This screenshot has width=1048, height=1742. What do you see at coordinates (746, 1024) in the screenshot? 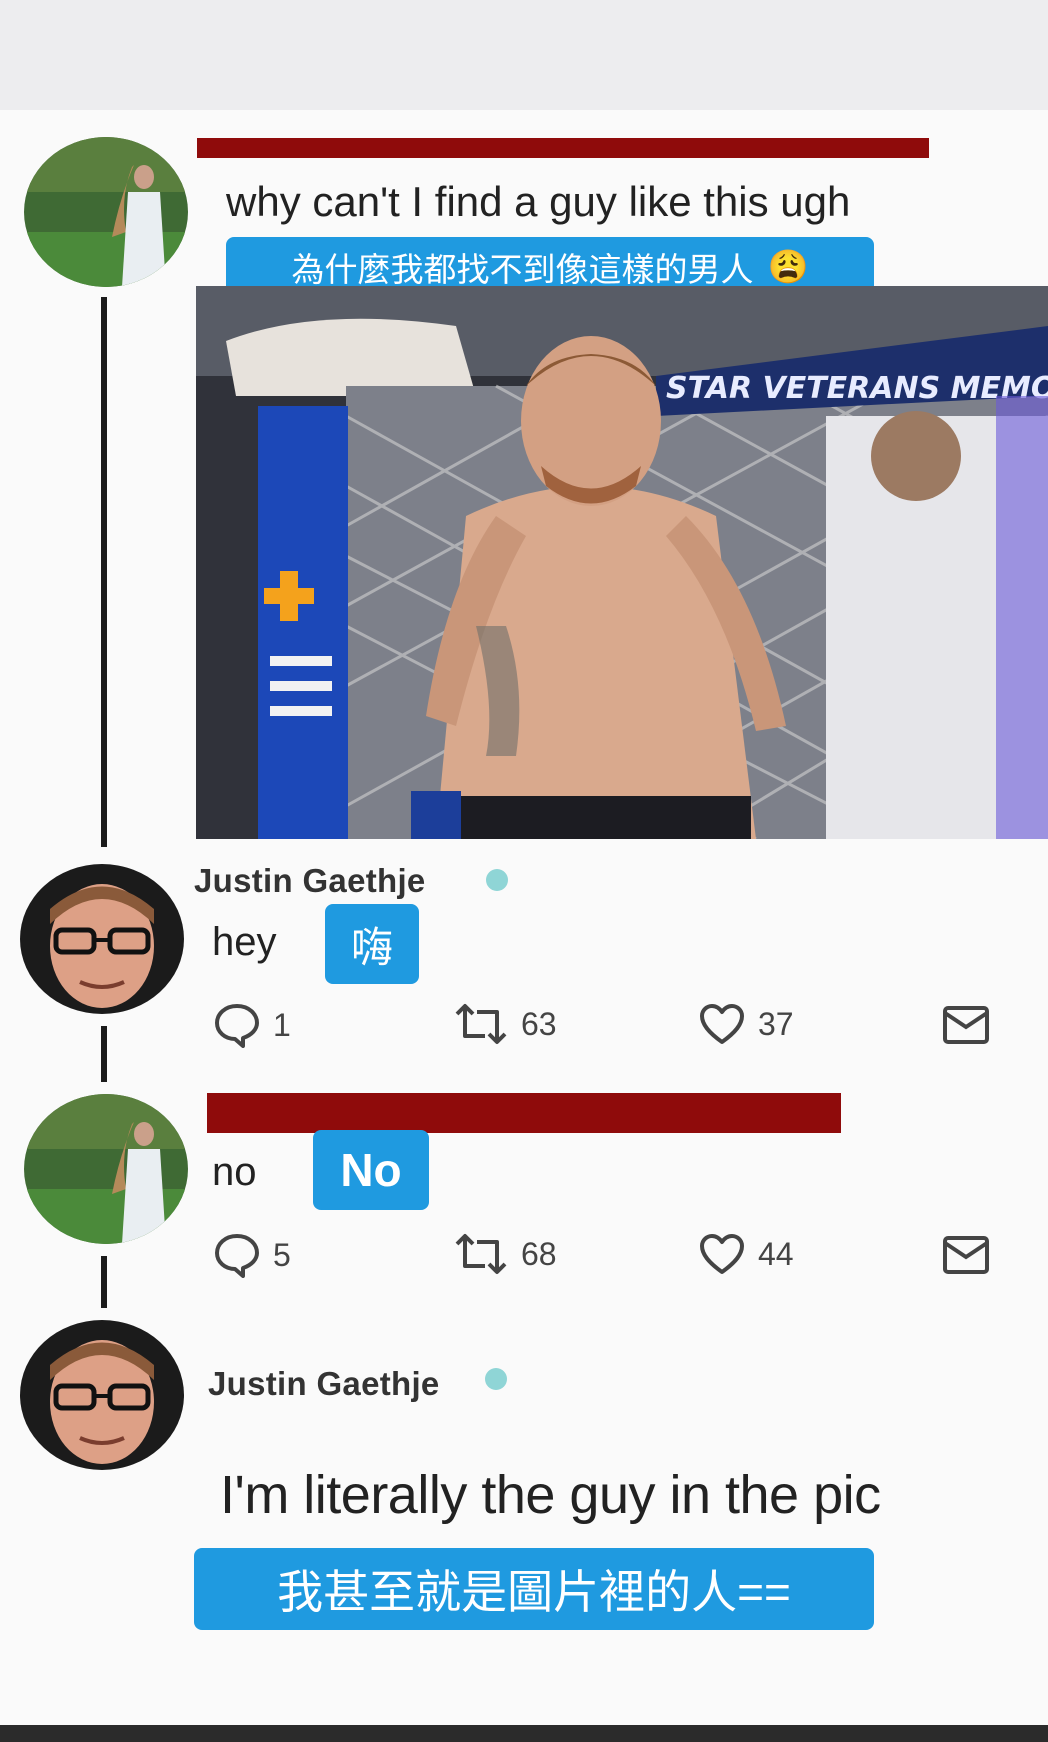
I see `like-action: 37` at bounding box center [746, 1024].